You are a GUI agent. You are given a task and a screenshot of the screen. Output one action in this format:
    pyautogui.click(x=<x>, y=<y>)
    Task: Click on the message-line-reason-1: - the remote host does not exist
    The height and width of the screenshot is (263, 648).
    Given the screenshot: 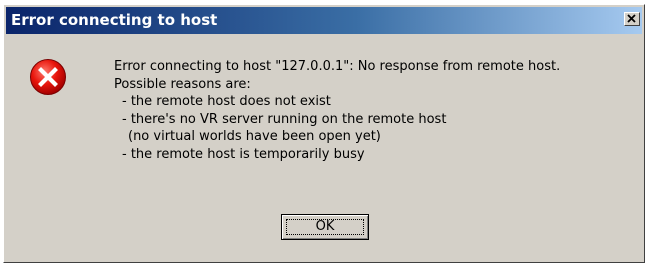 What is the action you would take?
    pyautogui.click(x=226, y=102)
    